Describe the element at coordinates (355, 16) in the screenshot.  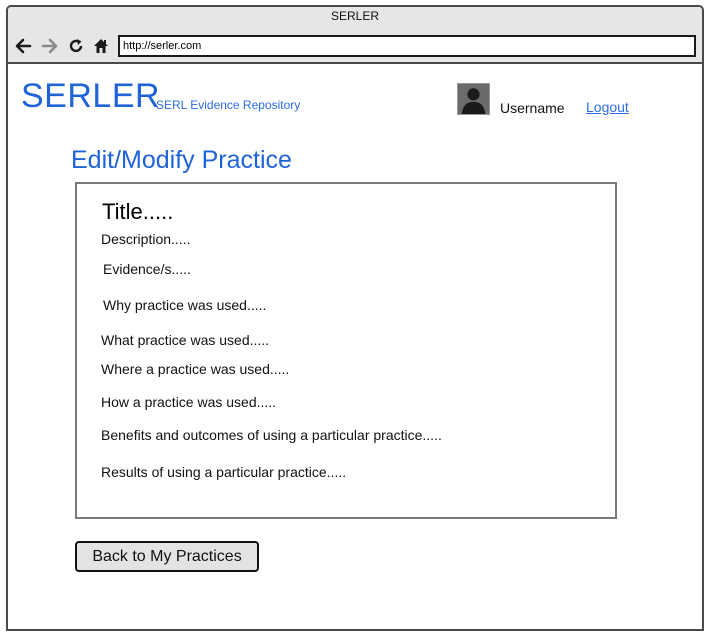
I see `window-title: SERLER` at that location.